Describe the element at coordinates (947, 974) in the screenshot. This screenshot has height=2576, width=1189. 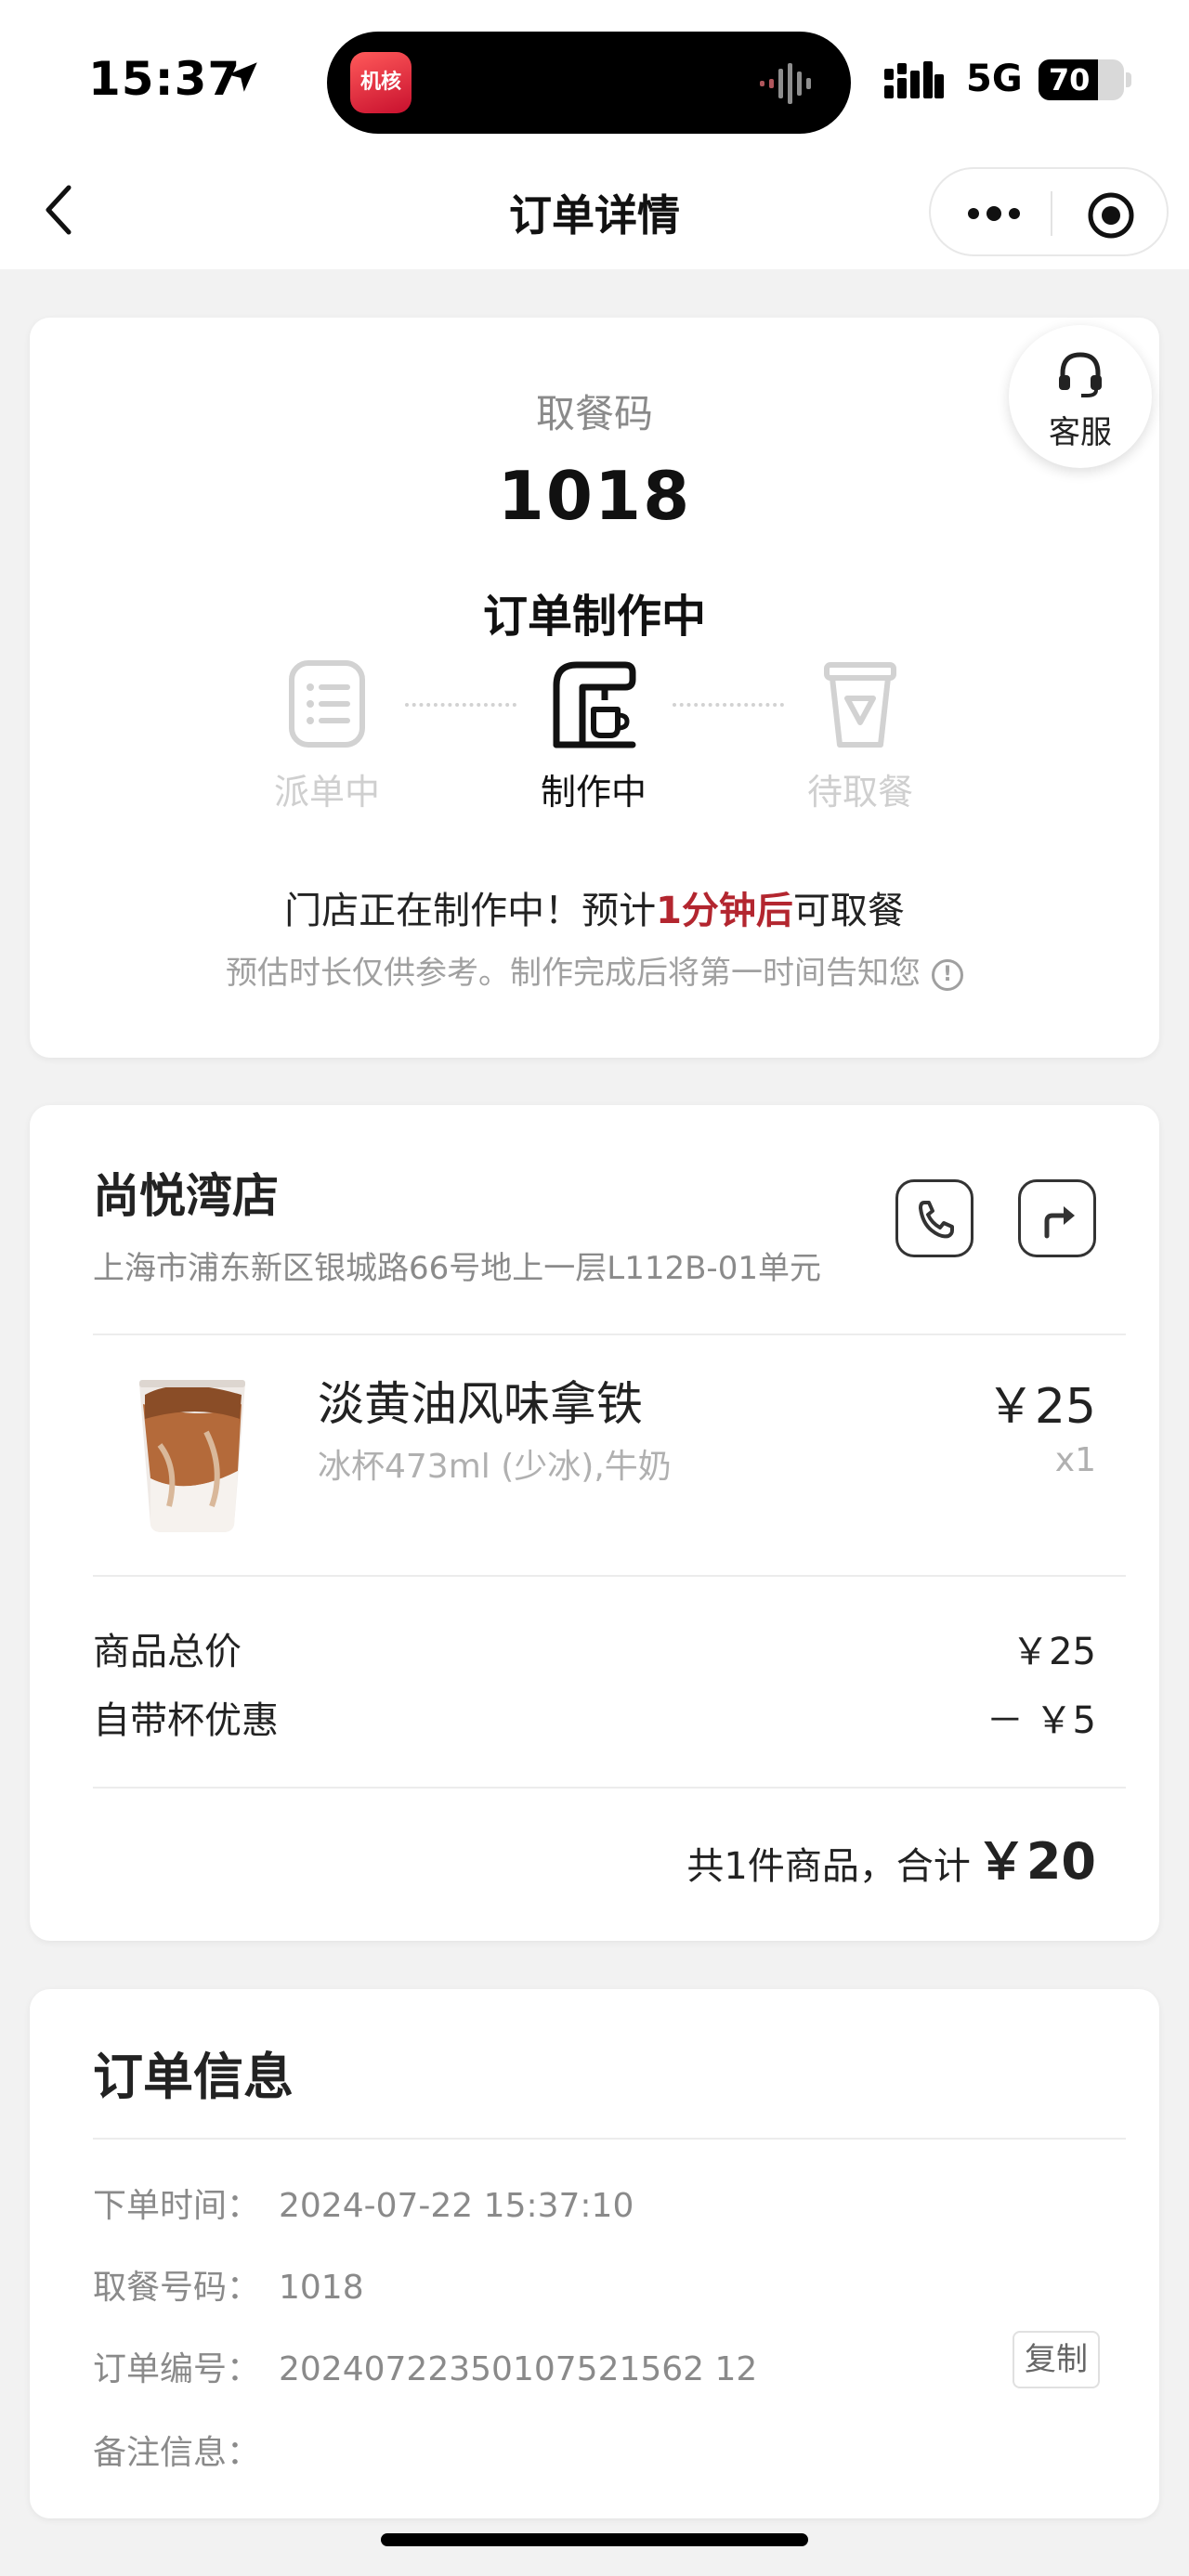
I see `info-icon: !` at that location.